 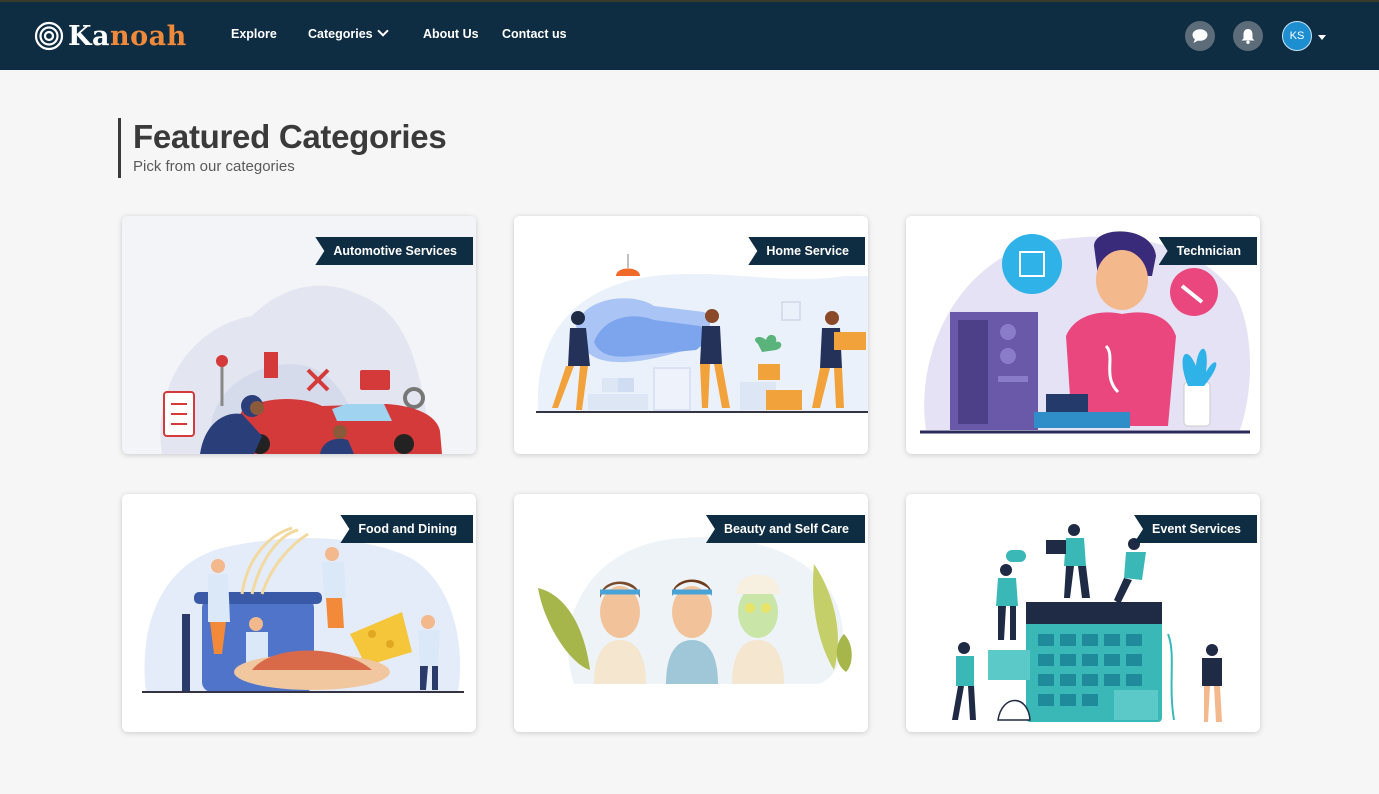 I want to click on bell-icon, so click(x=1248, y=36).